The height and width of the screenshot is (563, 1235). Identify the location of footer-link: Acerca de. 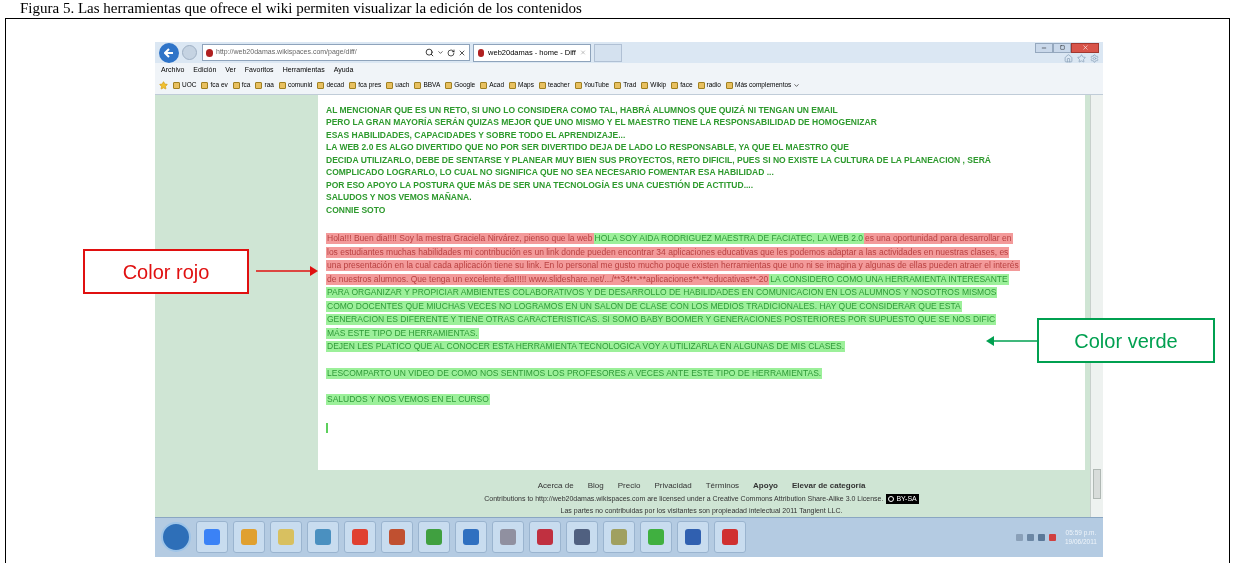
(555, 485).